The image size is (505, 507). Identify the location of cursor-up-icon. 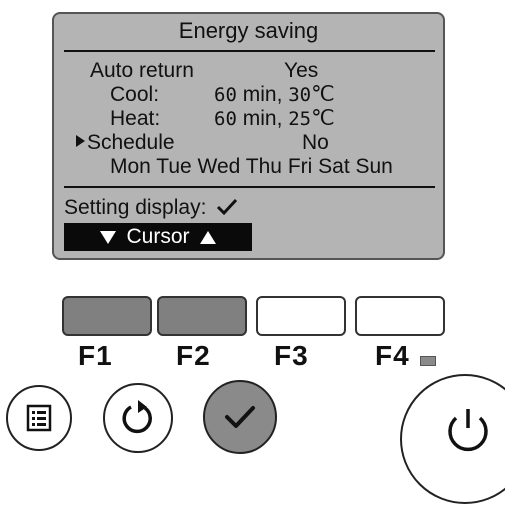
(207, 237).